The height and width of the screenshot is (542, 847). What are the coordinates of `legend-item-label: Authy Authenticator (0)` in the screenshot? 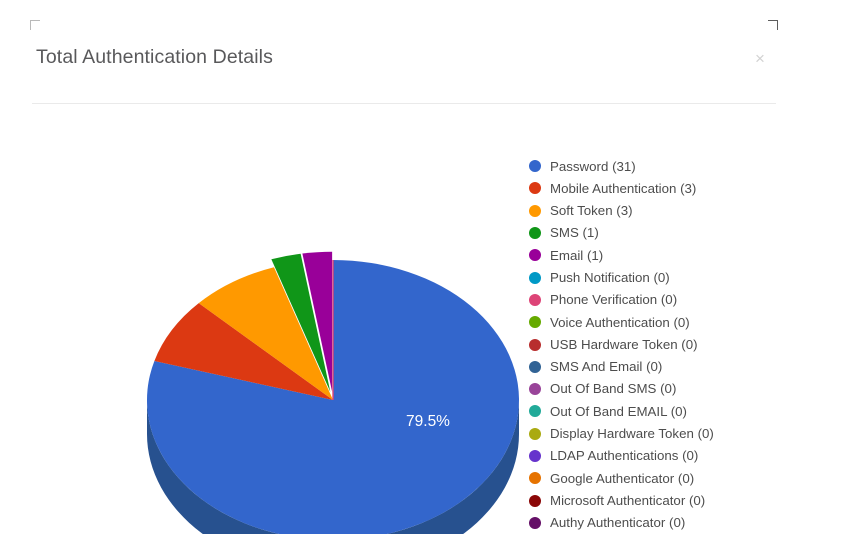 It's located at (618, 523).